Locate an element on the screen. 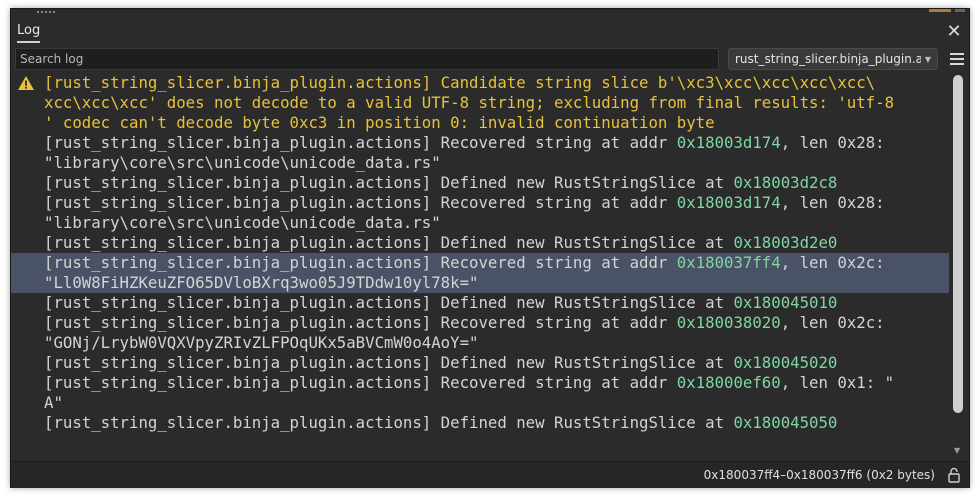 This screenshot has height=496, width=980. address-link: 0x18003d2e0 is located at coordinates (785, 242).